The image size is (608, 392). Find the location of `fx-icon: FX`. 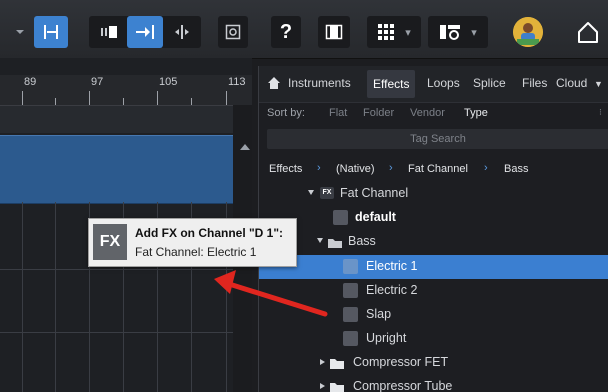

fx-icon: FX is located at coordinates (110, 242).